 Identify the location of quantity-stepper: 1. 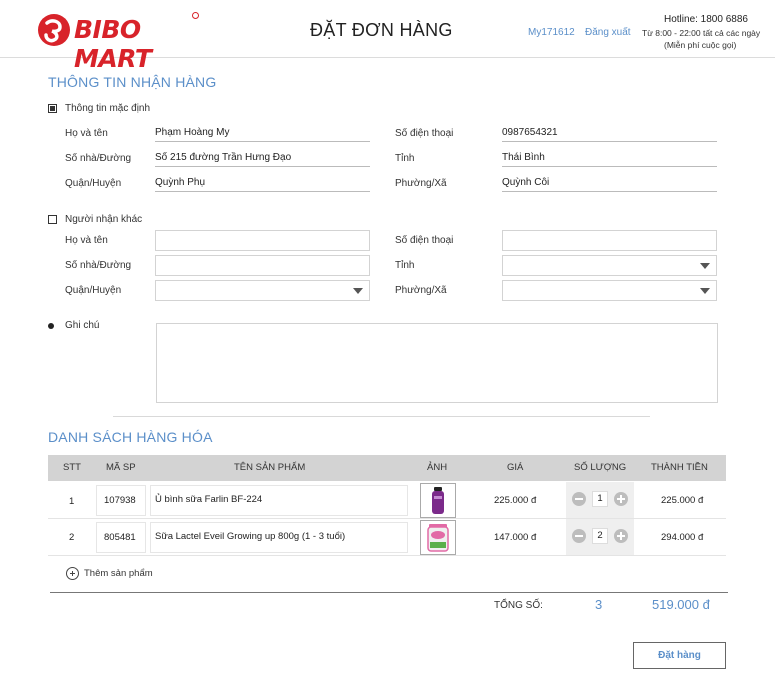
(600, 500).